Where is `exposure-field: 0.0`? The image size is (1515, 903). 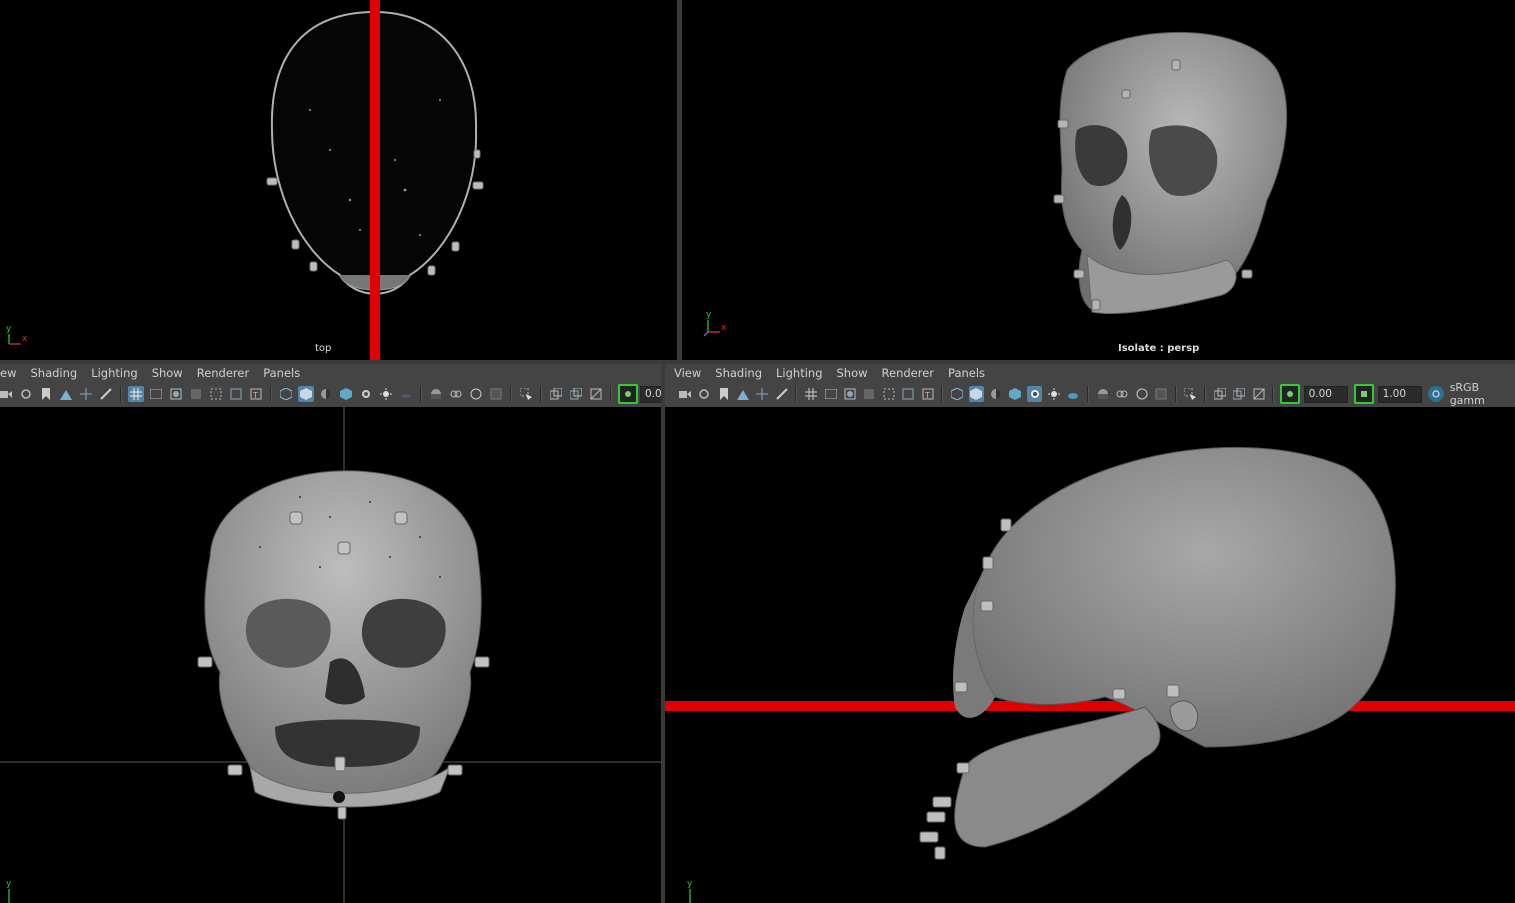 exposure-field: 0.0 is located at coordinates (651, 394).